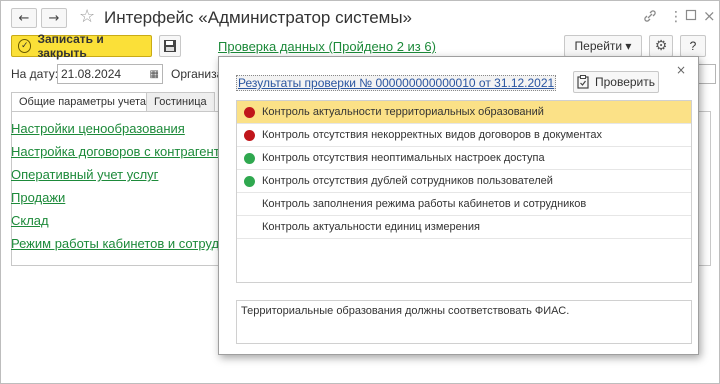 This screenshot has height=384, width=720. What do you see at coordinates (180, 102) in the screenshot?
I see `tab-hotel: Гостиница` at bounding box center [180, 102].